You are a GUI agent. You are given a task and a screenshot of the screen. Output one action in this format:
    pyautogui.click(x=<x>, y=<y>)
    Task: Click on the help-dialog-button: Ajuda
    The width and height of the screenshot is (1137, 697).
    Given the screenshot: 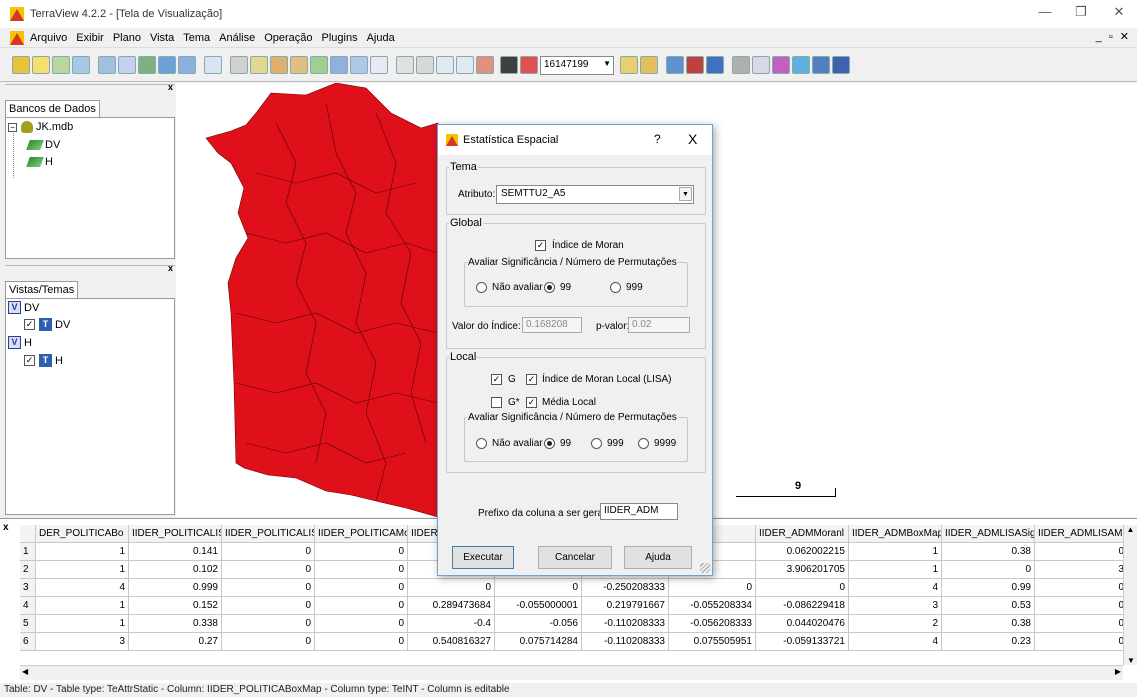 What is the action you would take?
    pyautogui.click(x=658, y=557)
    